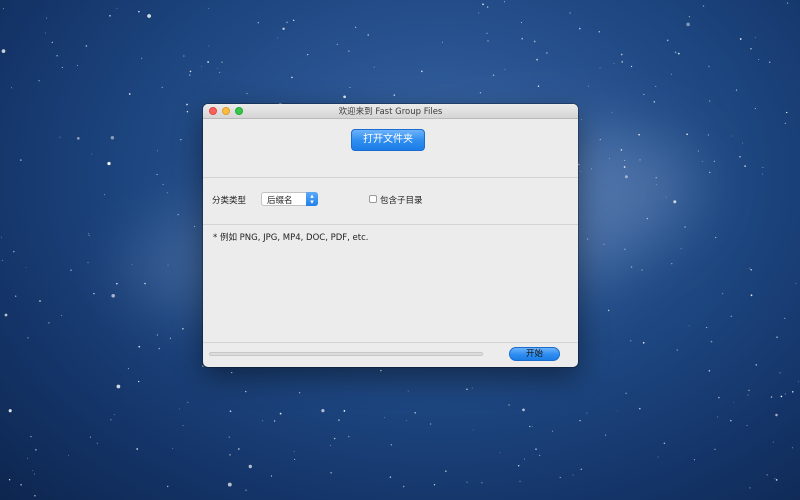 The width and height of the screenshot is (800, 500). What do you see at coordinates (280, 201) in the screenshot?
I see `category-type-value: 后缀名` at bounding box center [280, 201].